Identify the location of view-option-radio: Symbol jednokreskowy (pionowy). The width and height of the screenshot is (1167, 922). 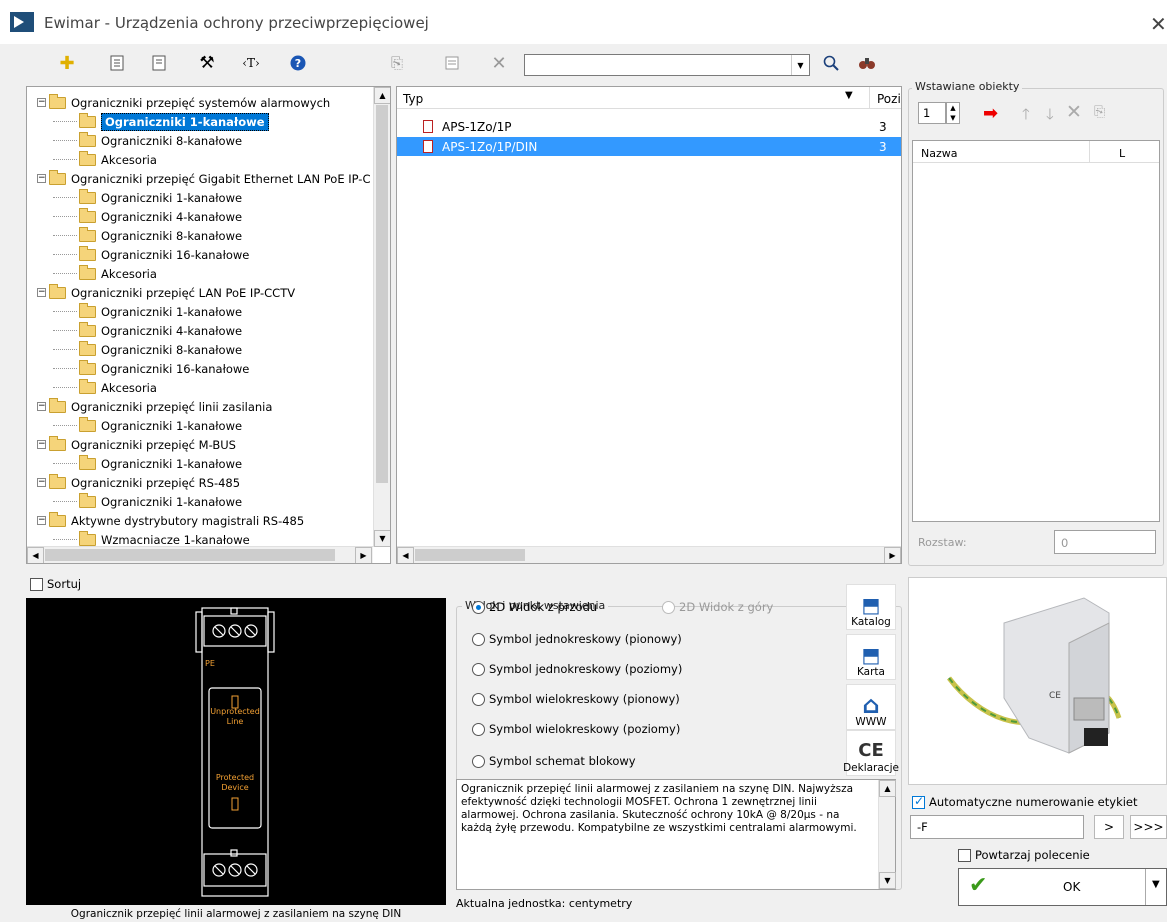
(577, 639).